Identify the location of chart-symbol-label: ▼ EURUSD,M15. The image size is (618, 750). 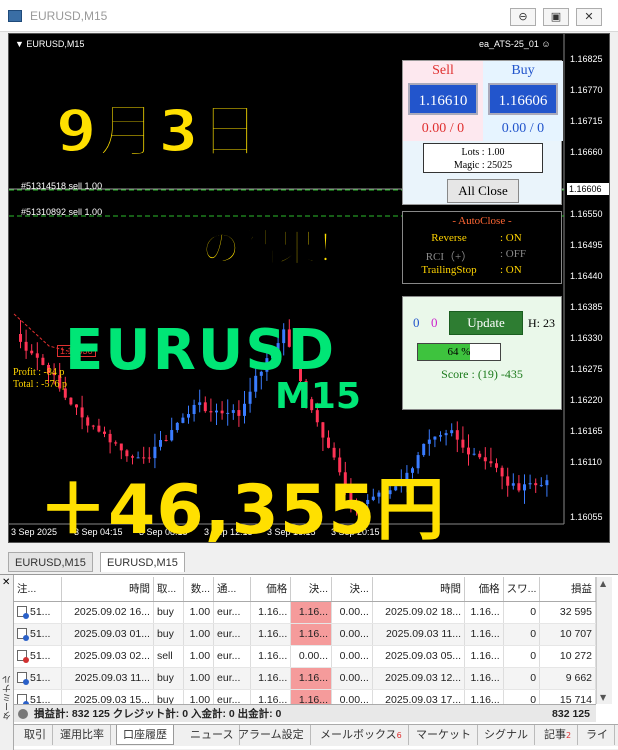
(50, 44).